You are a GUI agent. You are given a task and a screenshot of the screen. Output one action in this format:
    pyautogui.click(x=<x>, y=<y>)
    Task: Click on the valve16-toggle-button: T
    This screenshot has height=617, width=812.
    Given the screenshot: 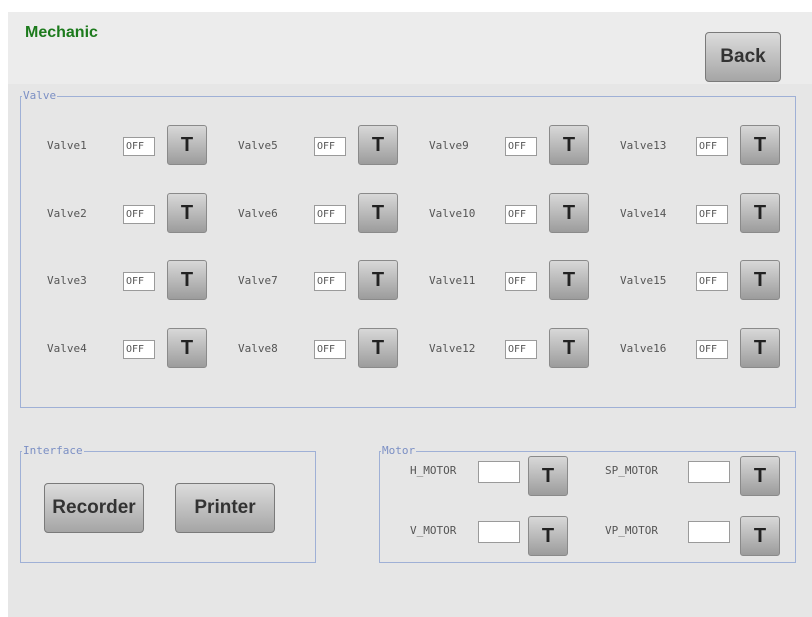 What is the action you would take?
    pyautogui.click(x=760, y=348)
    